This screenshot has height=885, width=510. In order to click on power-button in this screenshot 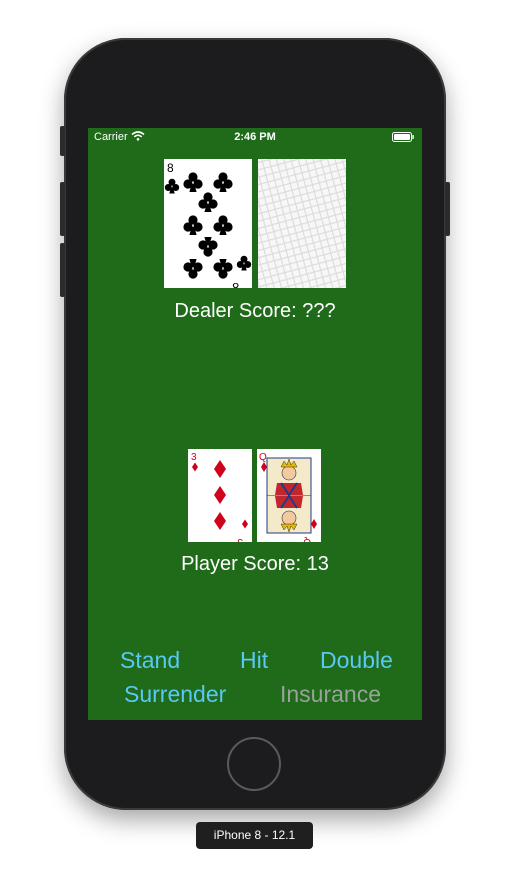, I will do `click(447, 209)`.